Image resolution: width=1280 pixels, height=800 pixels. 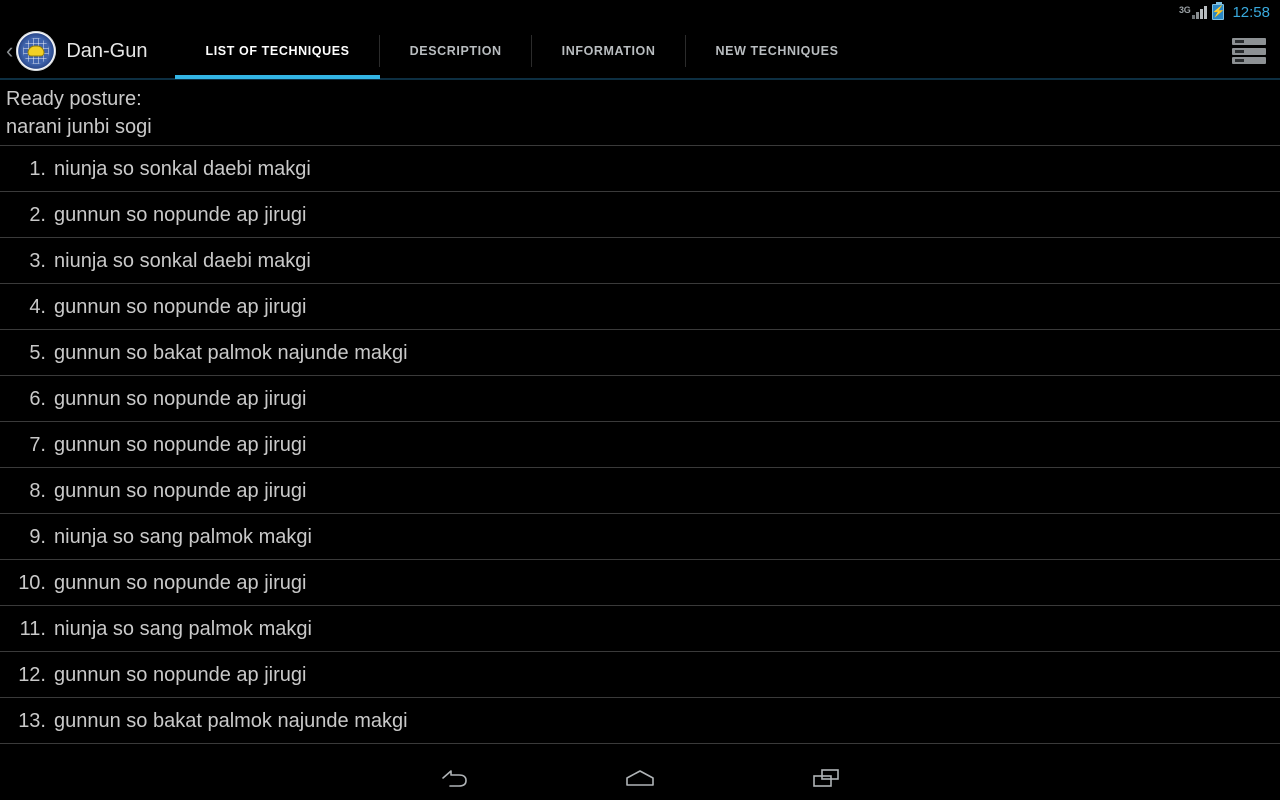 What do you see at coordinates (640, 491) in the screenshot?
I see `technique-row: 8. gunnun so nopunde ap jirugi` at bounding box center [640, 491].